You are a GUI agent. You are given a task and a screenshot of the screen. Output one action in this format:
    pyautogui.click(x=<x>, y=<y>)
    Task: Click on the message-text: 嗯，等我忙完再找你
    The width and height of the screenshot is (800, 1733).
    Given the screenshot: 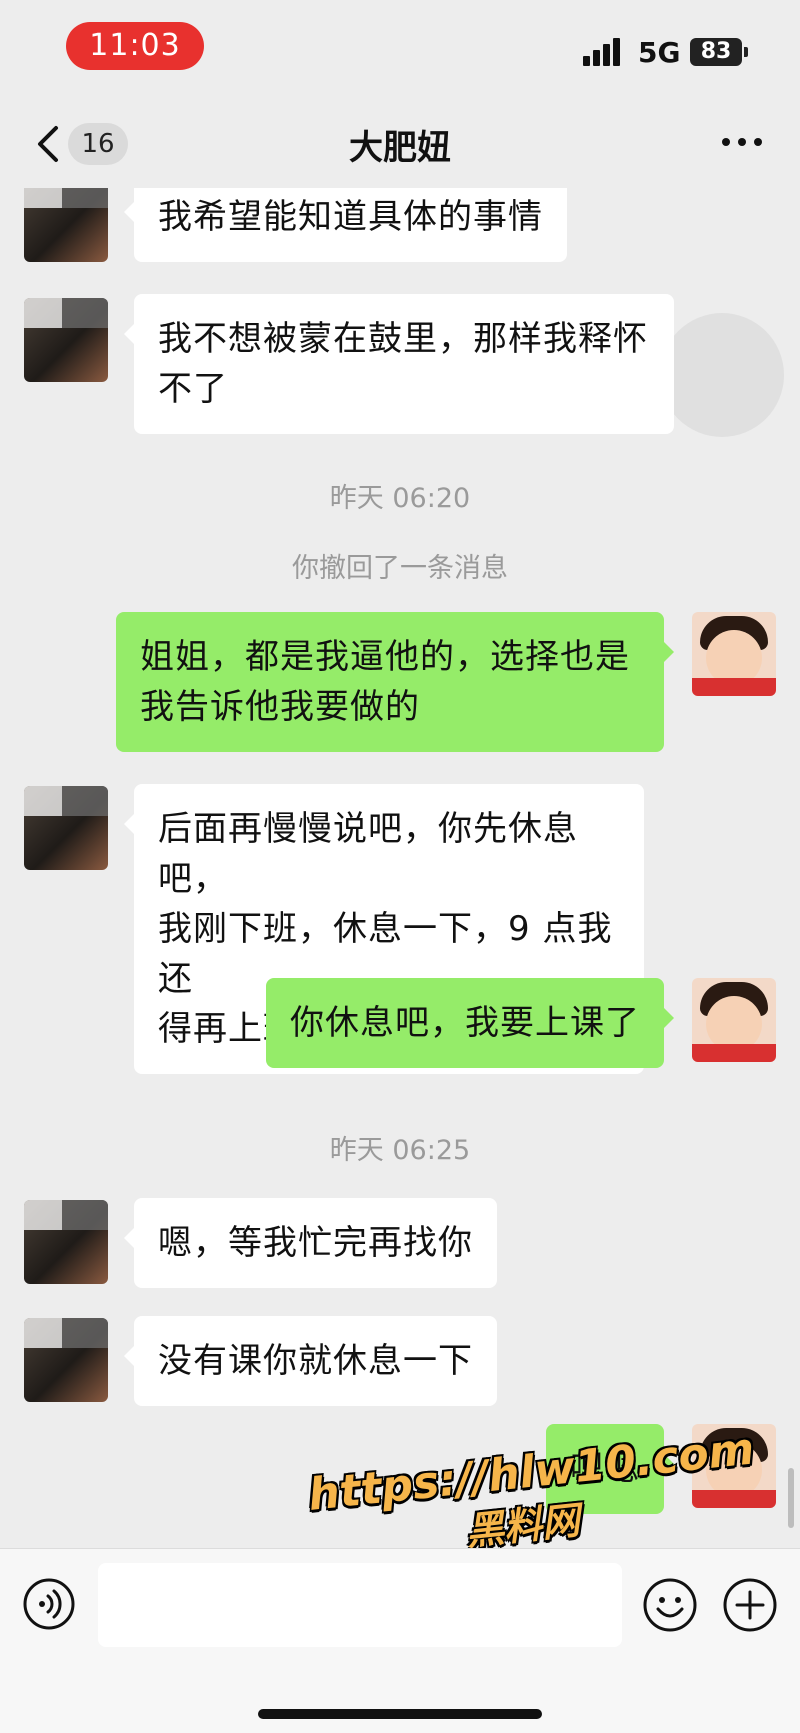 What is the action you would take?
    pyautogui.click(x=315, y=1243)
    